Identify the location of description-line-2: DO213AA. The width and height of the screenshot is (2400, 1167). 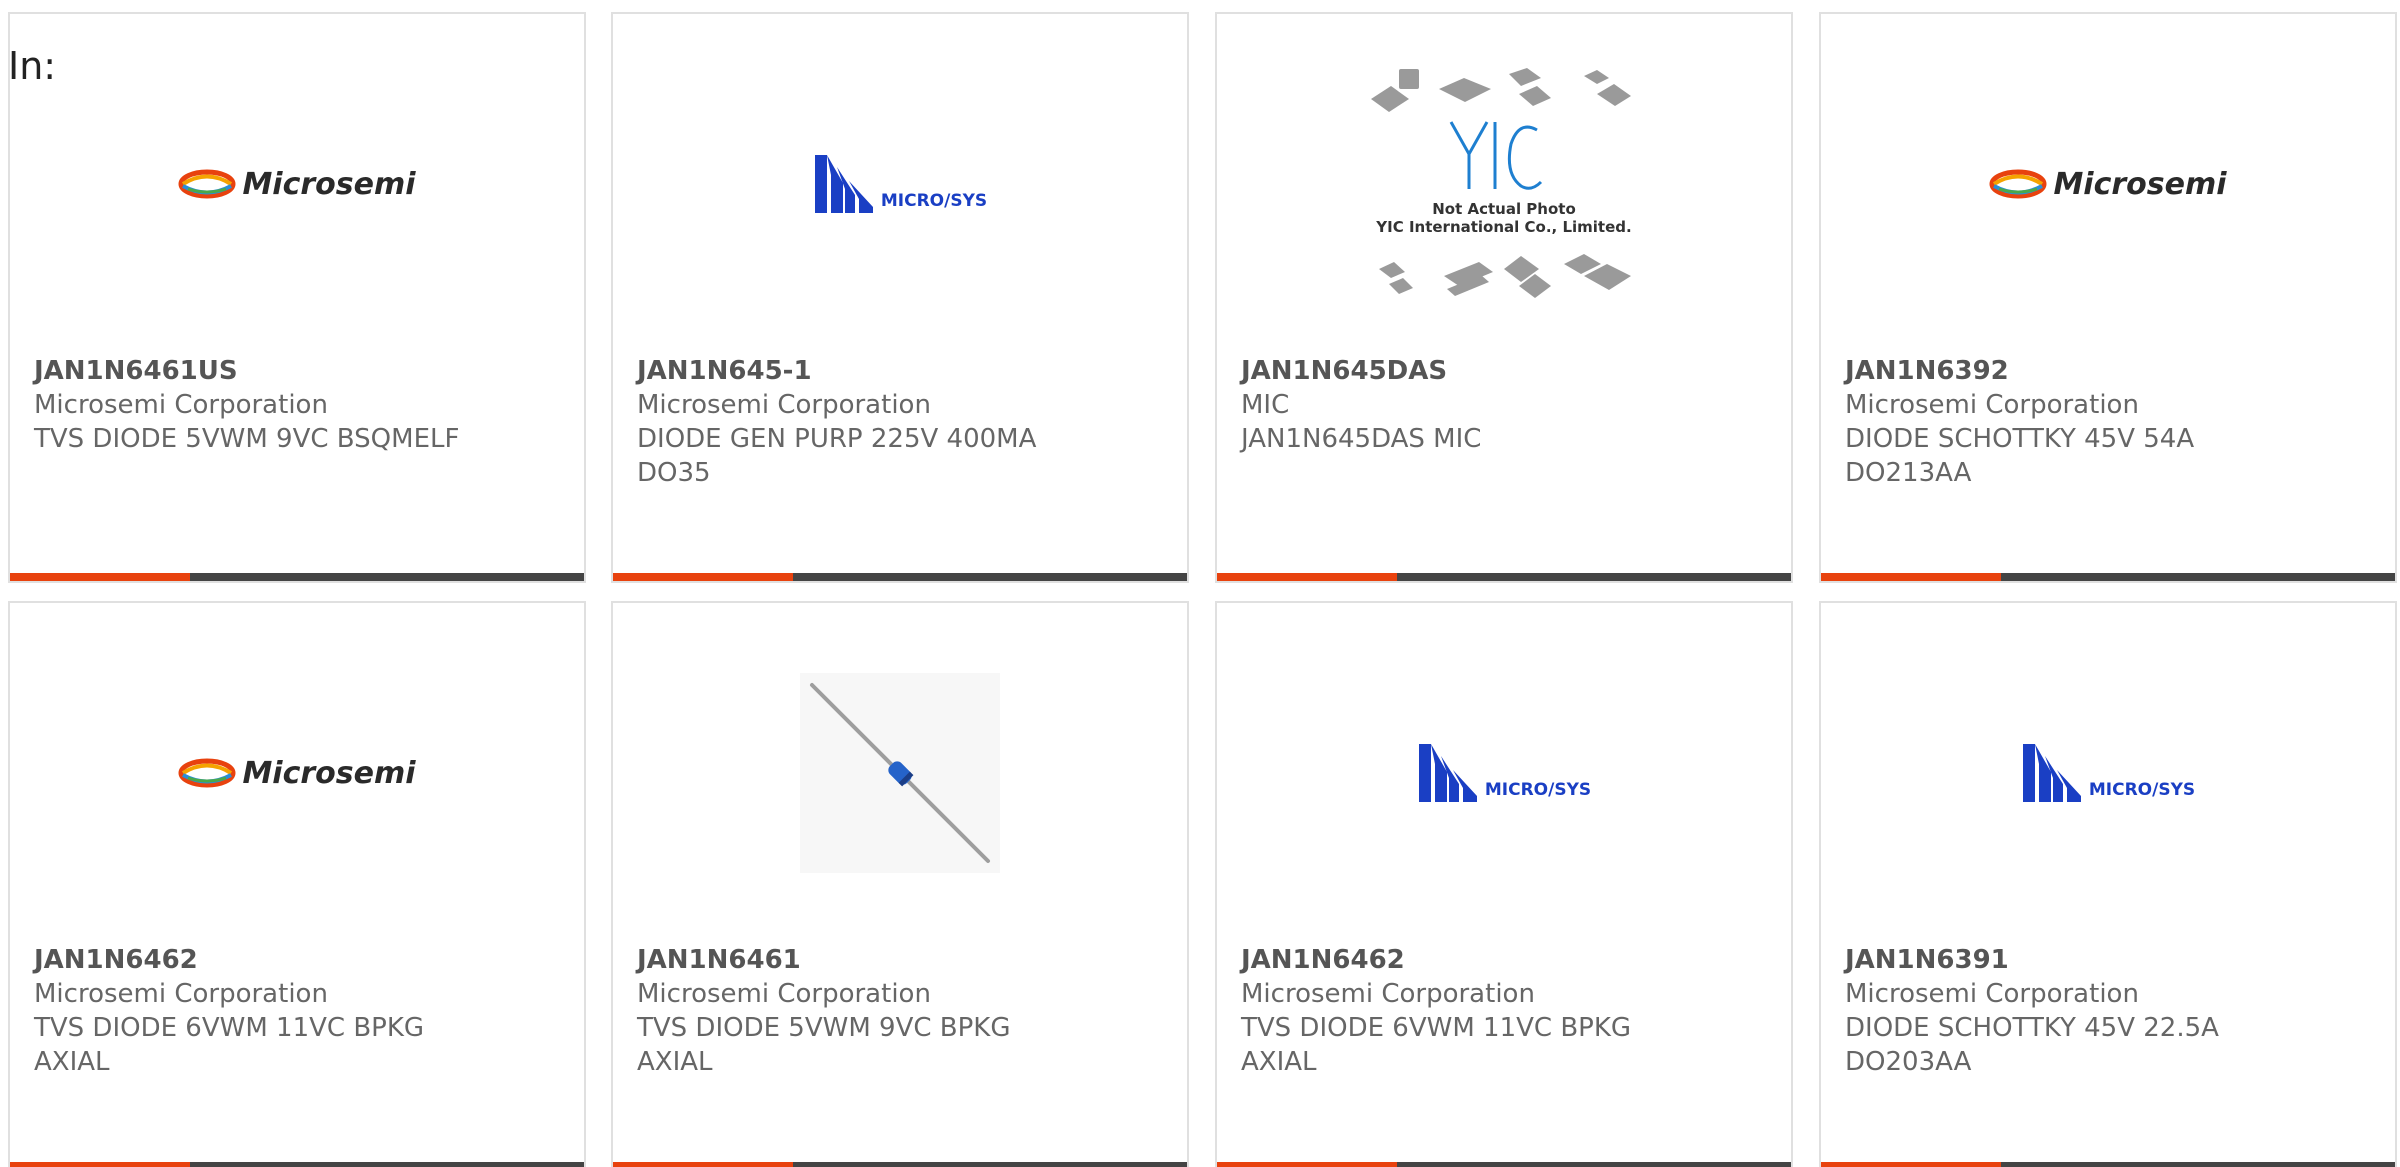
(1908, 473).